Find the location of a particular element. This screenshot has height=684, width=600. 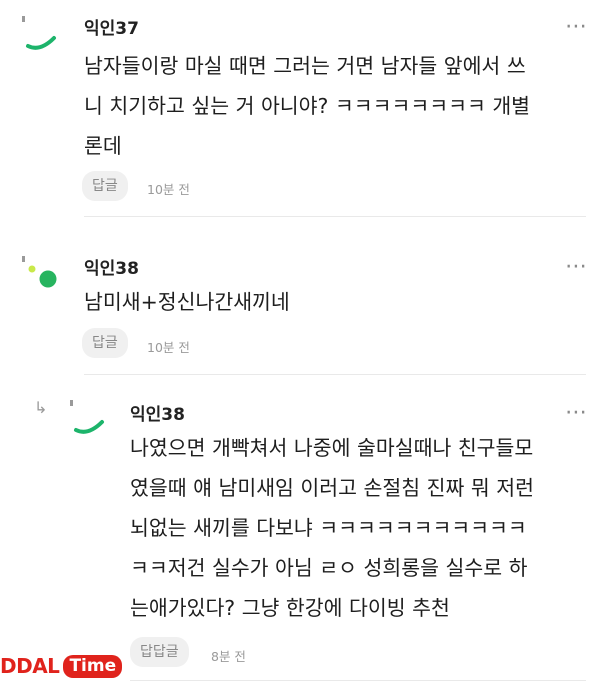

comment-time: 8분 전 is located at coordinates (228, 656).